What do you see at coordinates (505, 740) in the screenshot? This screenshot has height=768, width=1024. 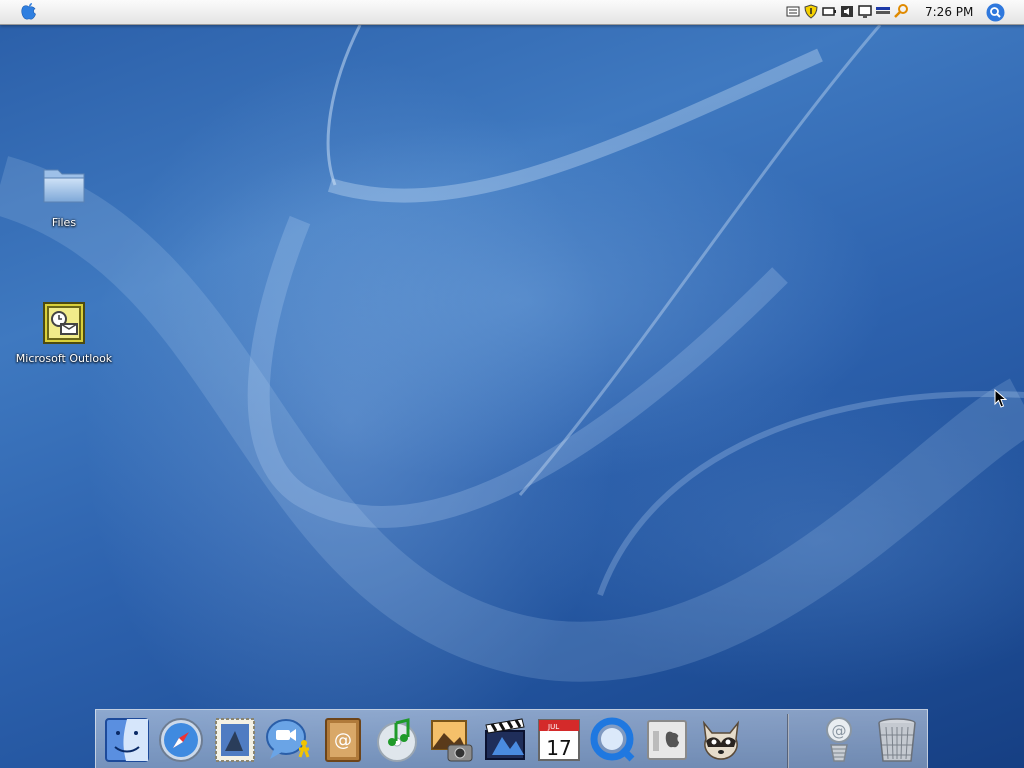 I see `imovie-icon` at bounding box center [505, 740].